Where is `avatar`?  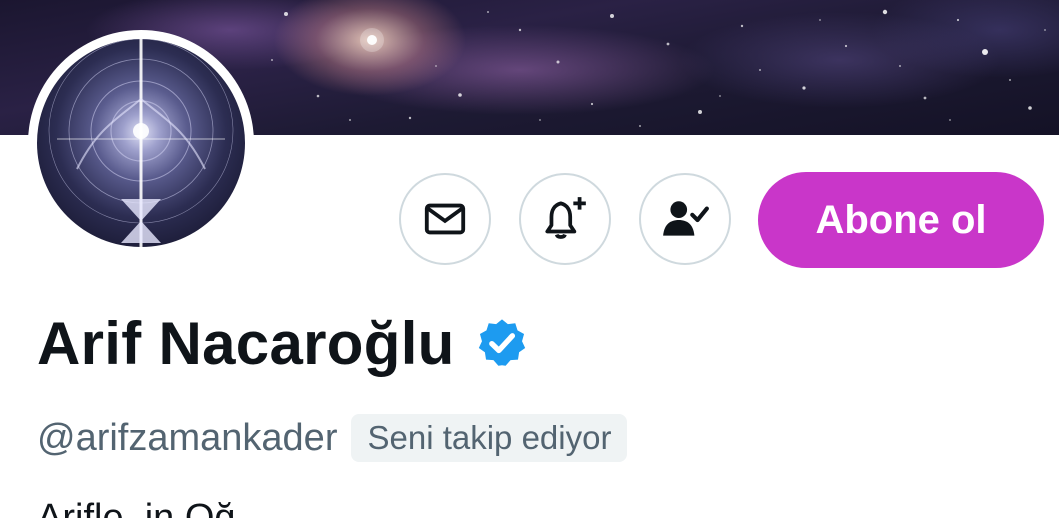 avatar is located at coordinates (141, 143).